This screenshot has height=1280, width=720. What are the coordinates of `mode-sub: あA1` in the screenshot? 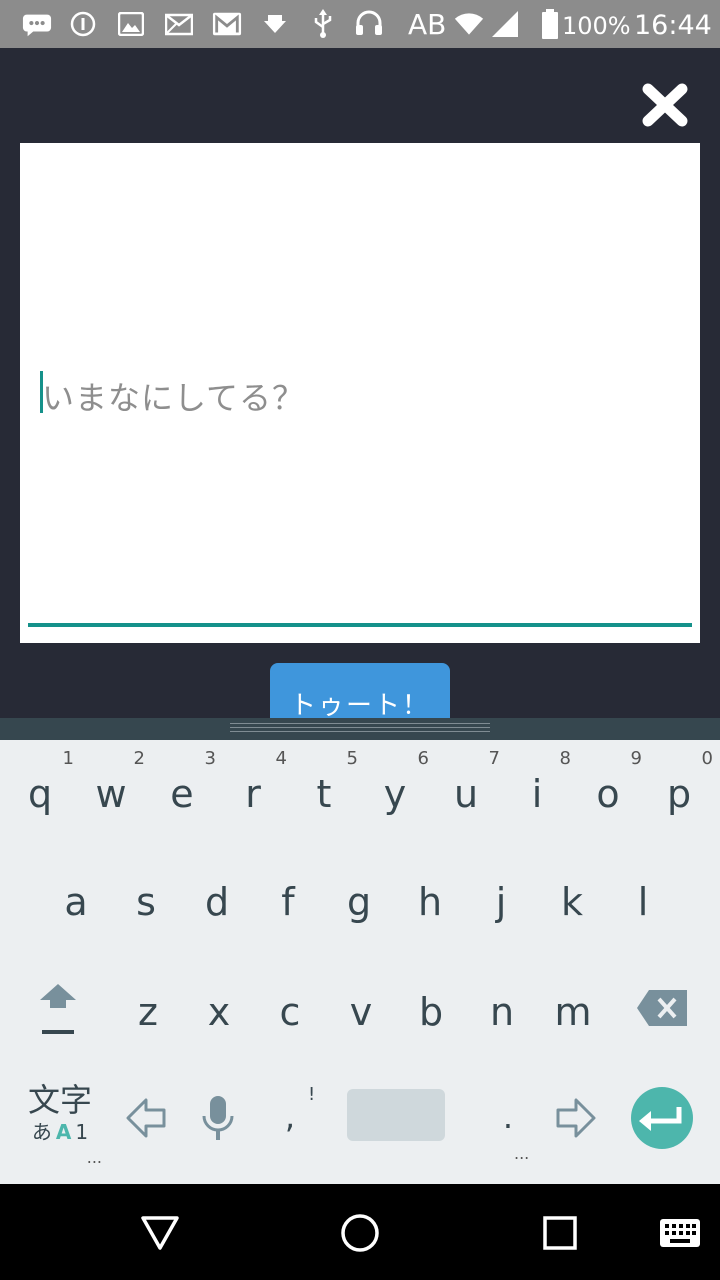 It's located at (60, 1132).